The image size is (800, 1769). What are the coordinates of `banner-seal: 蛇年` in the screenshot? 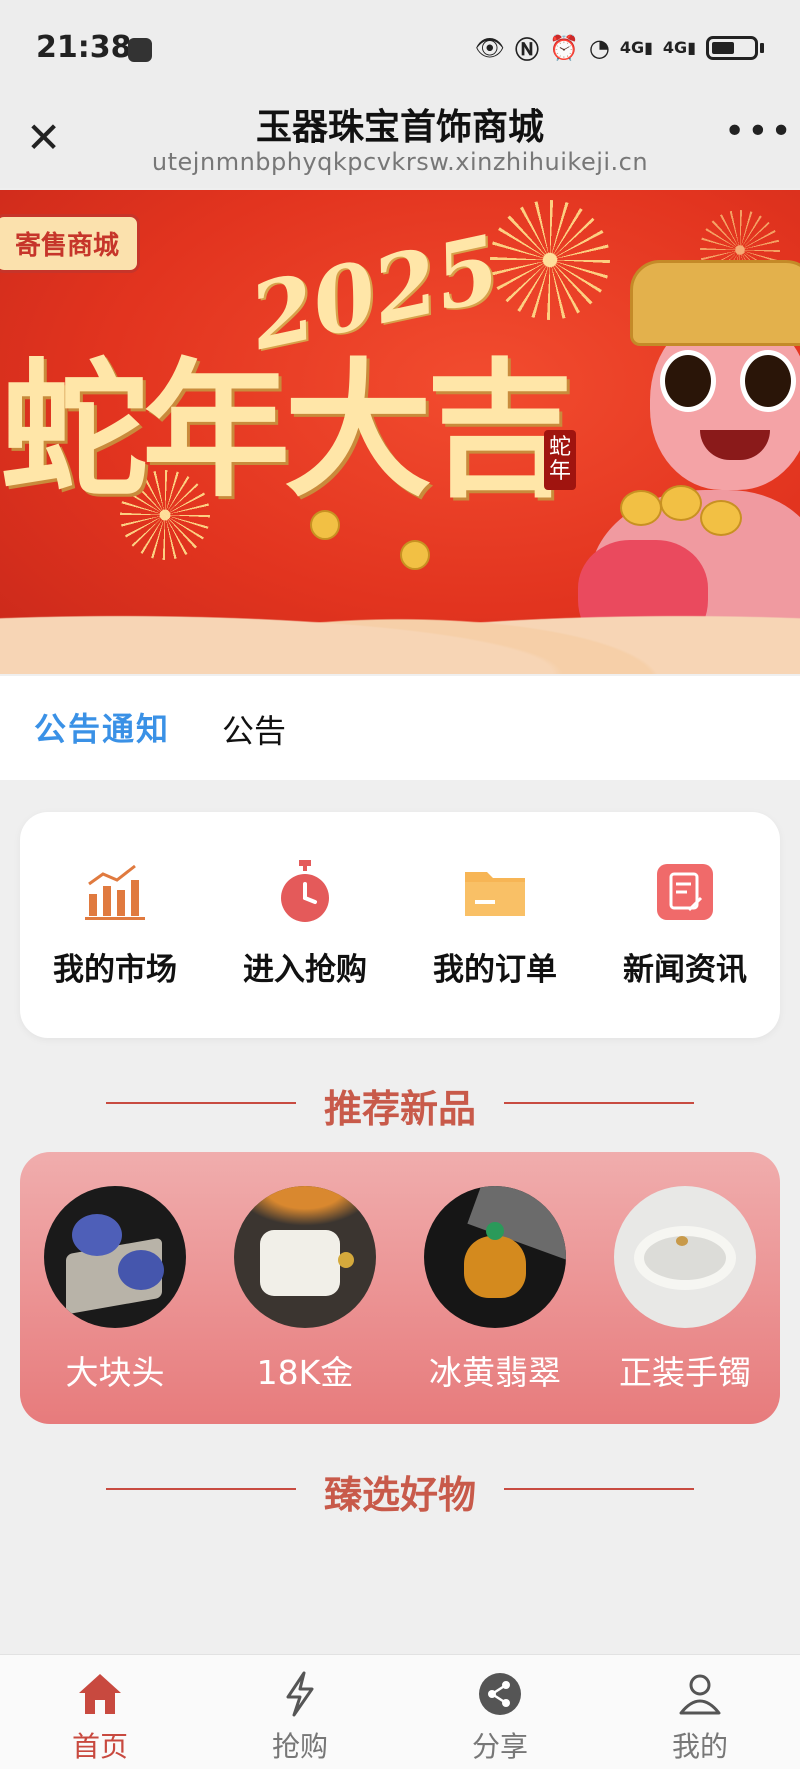 It's located at (560, 460).